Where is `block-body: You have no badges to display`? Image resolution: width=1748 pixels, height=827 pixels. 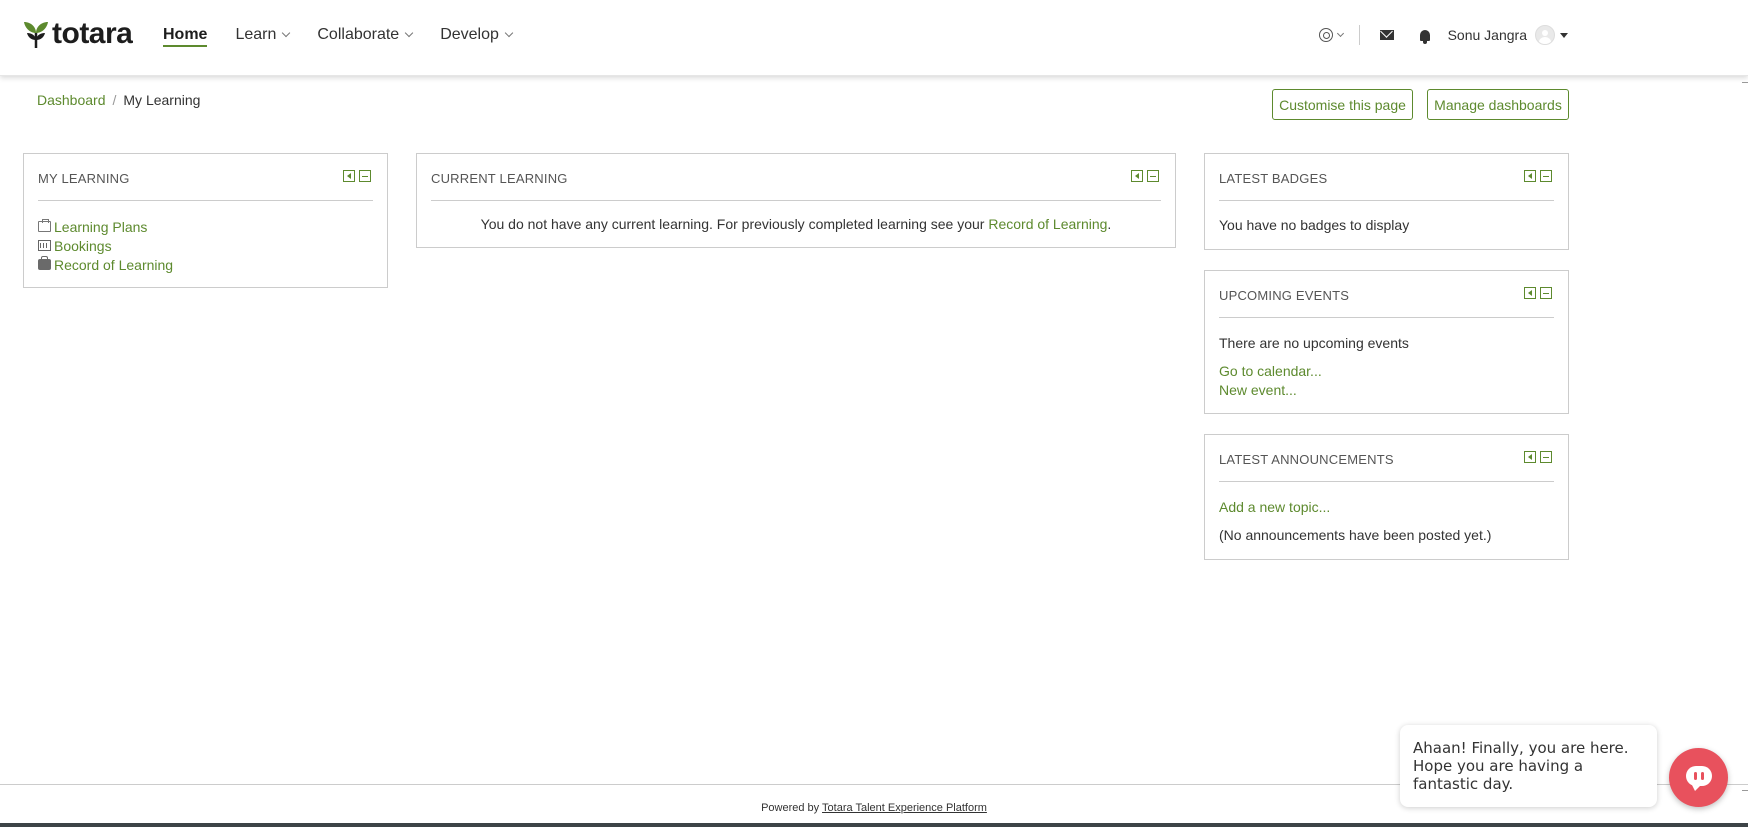
block-body: You have no badges to display is located at coordinates (1386, 225).